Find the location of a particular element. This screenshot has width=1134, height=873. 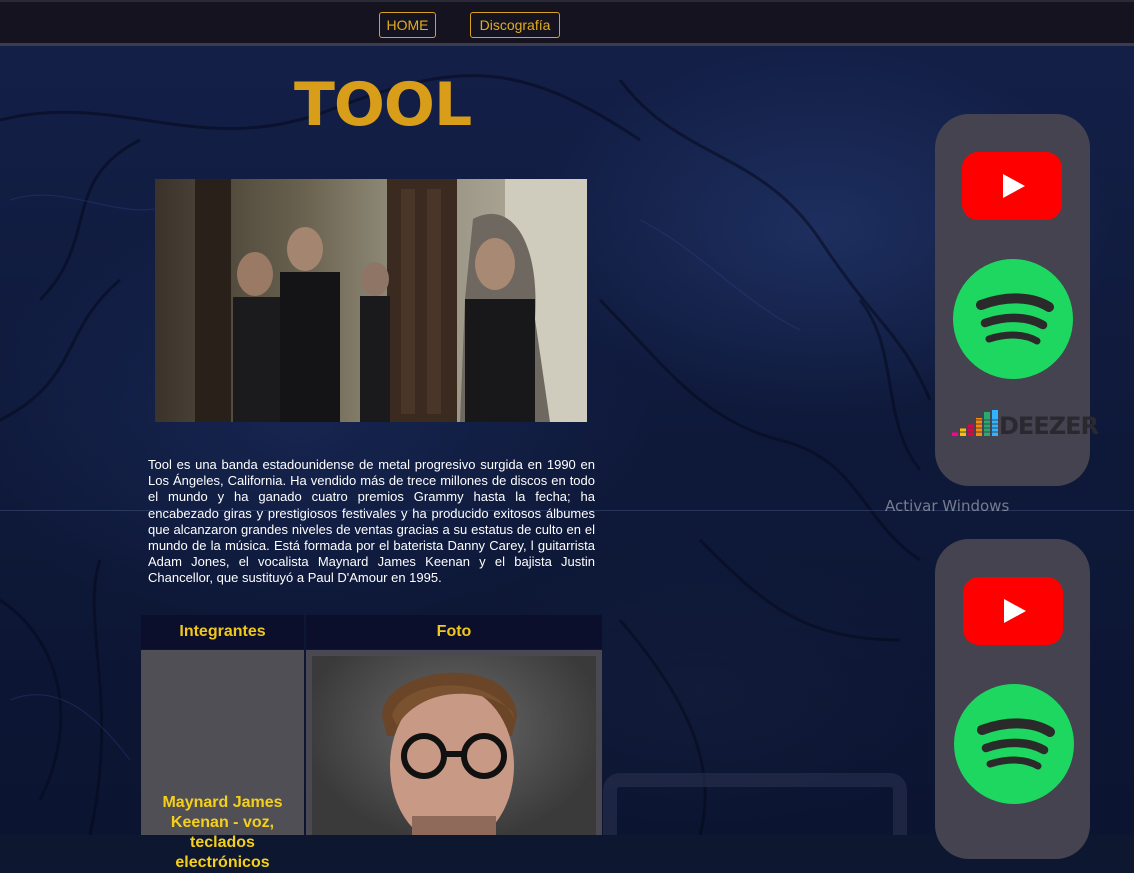

nav-discography-button: Discografía is located at coordinates (515, 25).